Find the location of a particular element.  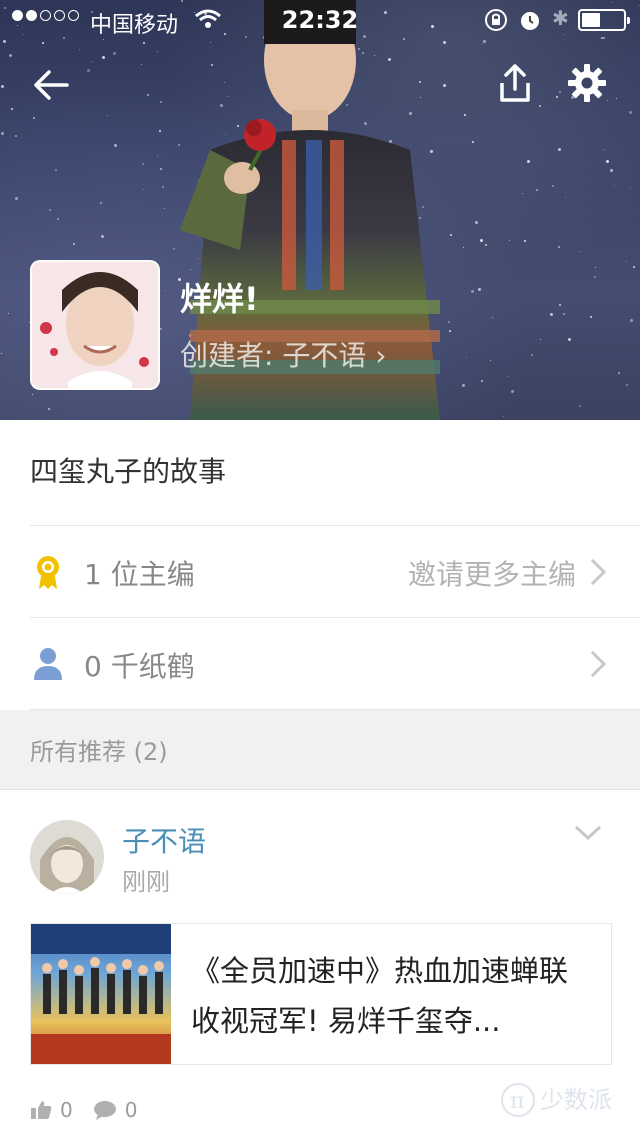

editors-row: 1 位主编 邀请更多主编 is located at coordinates (320, 572).